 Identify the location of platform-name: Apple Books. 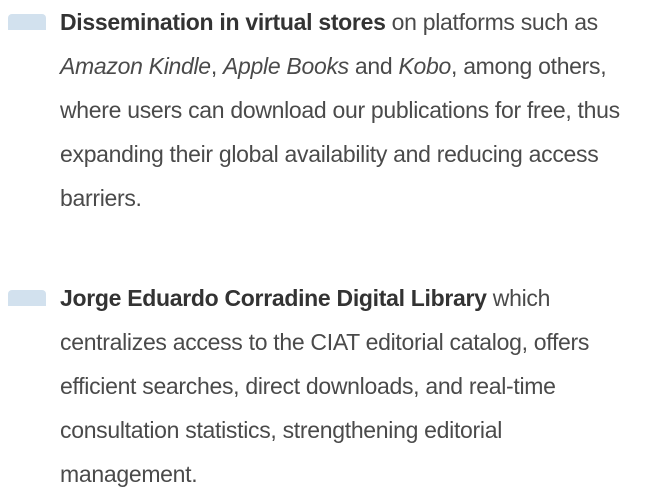
(286, 66).